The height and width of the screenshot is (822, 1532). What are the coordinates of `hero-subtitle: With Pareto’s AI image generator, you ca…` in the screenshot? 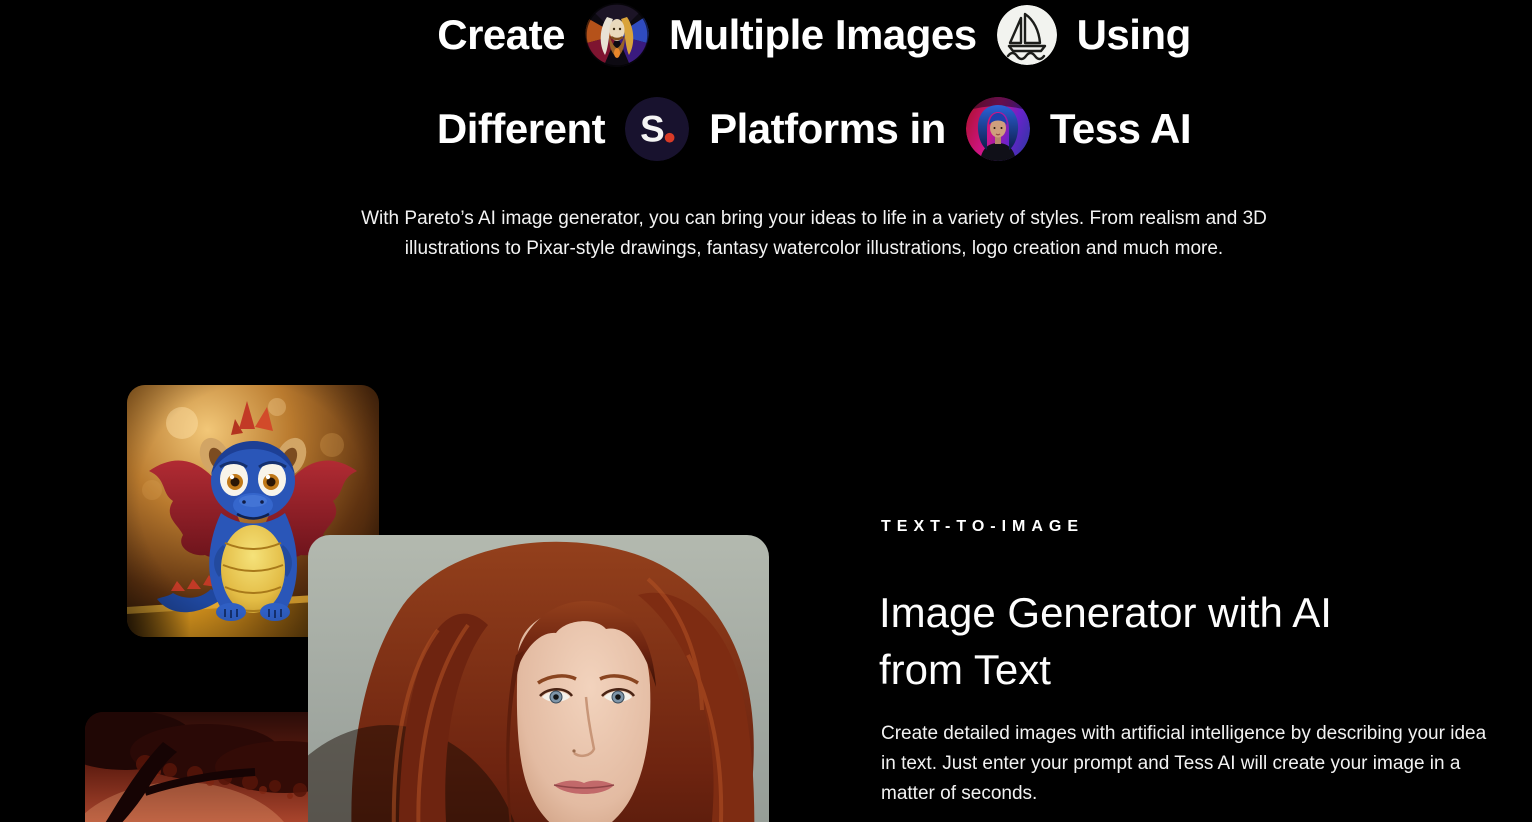 It's located at (766, 234).